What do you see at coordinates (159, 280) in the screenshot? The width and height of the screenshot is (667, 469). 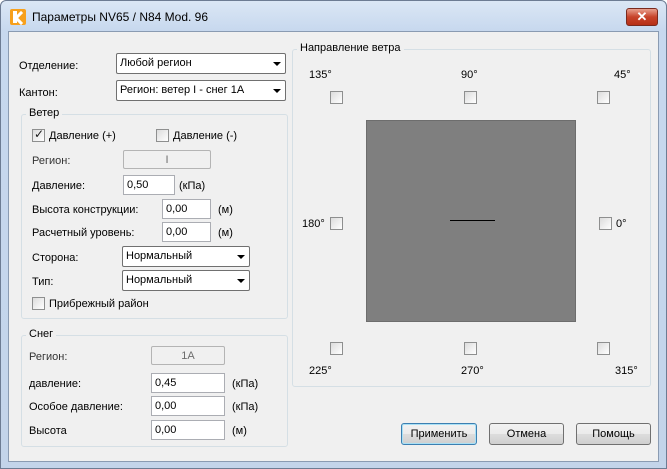 I see `type-select-value: Нормальный` at bounding box center [159, 280].